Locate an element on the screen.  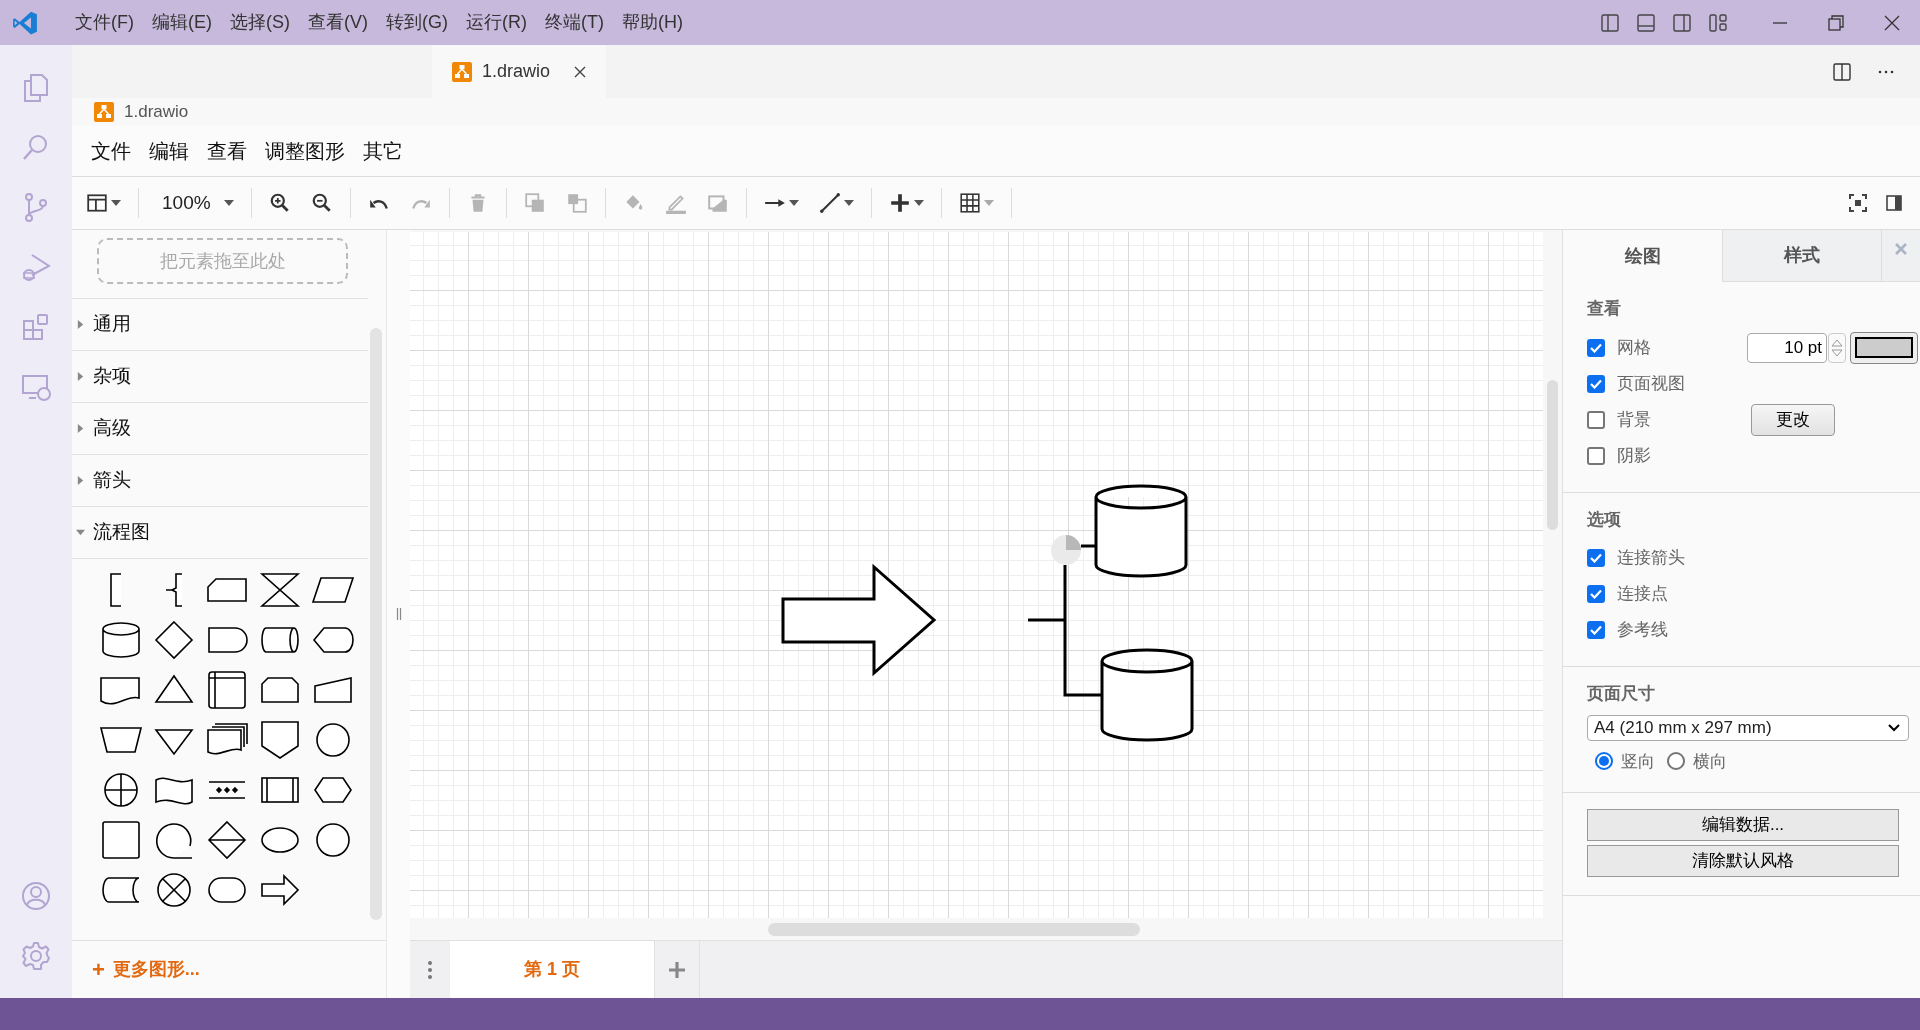
checkbox-label: 参考线 is located at coordinates (1643, 630).